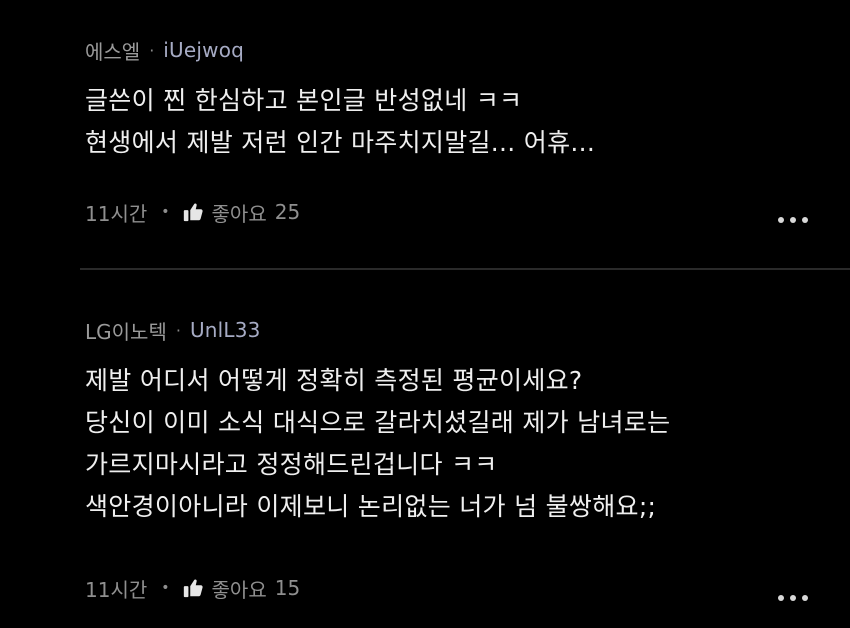 This screenshot has width=850, height=628. I want to click on like-count: 15, so click(287, 588).